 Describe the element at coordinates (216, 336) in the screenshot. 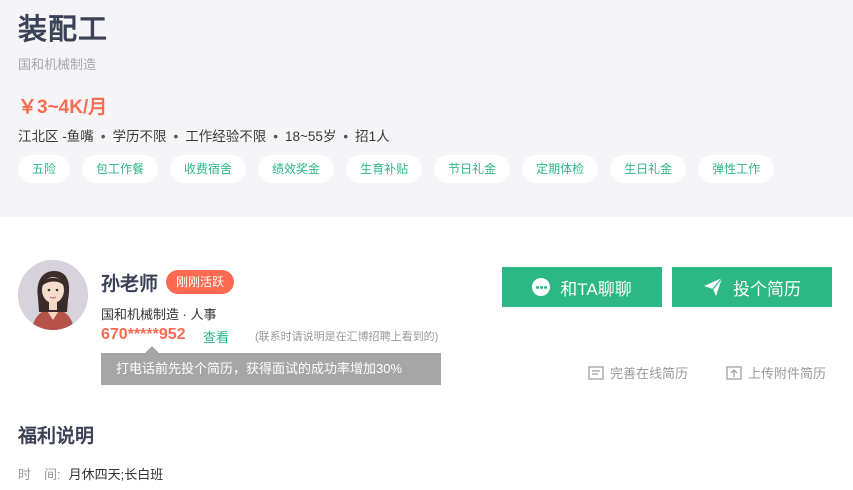

I see `view-phone-link: 查看` at that location.